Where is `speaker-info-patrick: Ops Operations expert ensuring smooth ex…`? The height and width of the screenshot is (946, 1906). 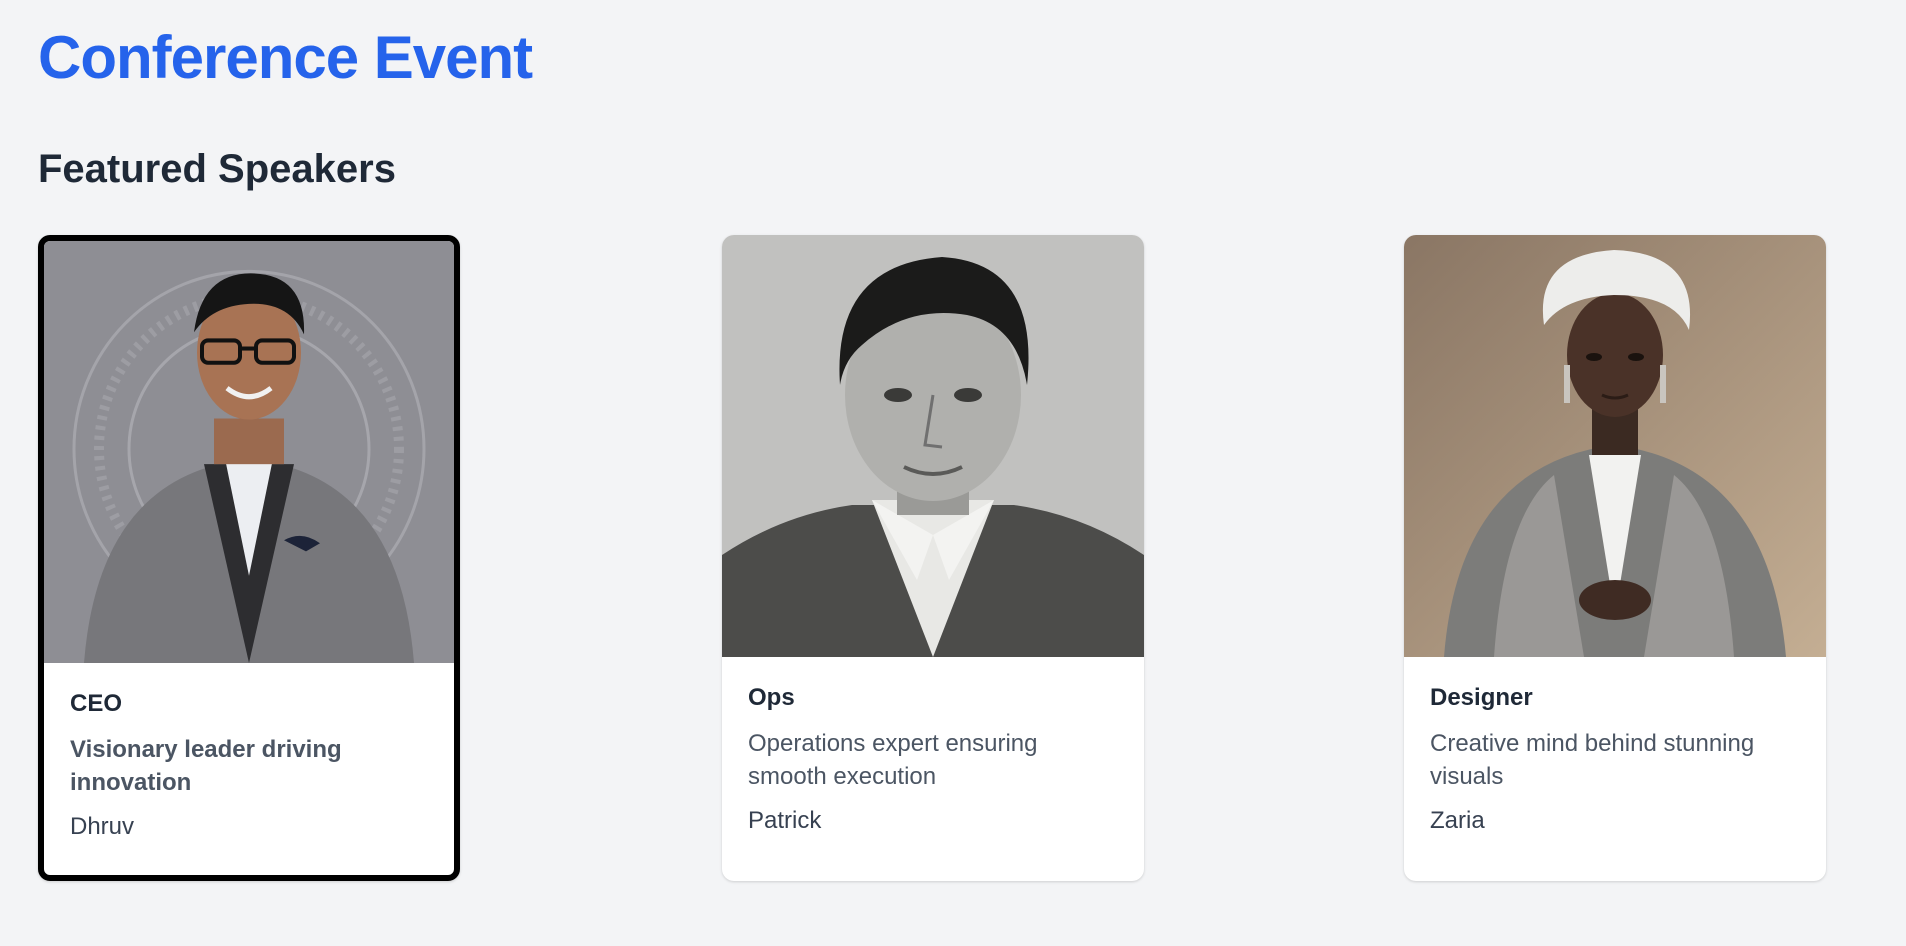 speaker-info-patrick: Ops Operations expert ensuring smooth ex… is located at coordinates (933, 747).